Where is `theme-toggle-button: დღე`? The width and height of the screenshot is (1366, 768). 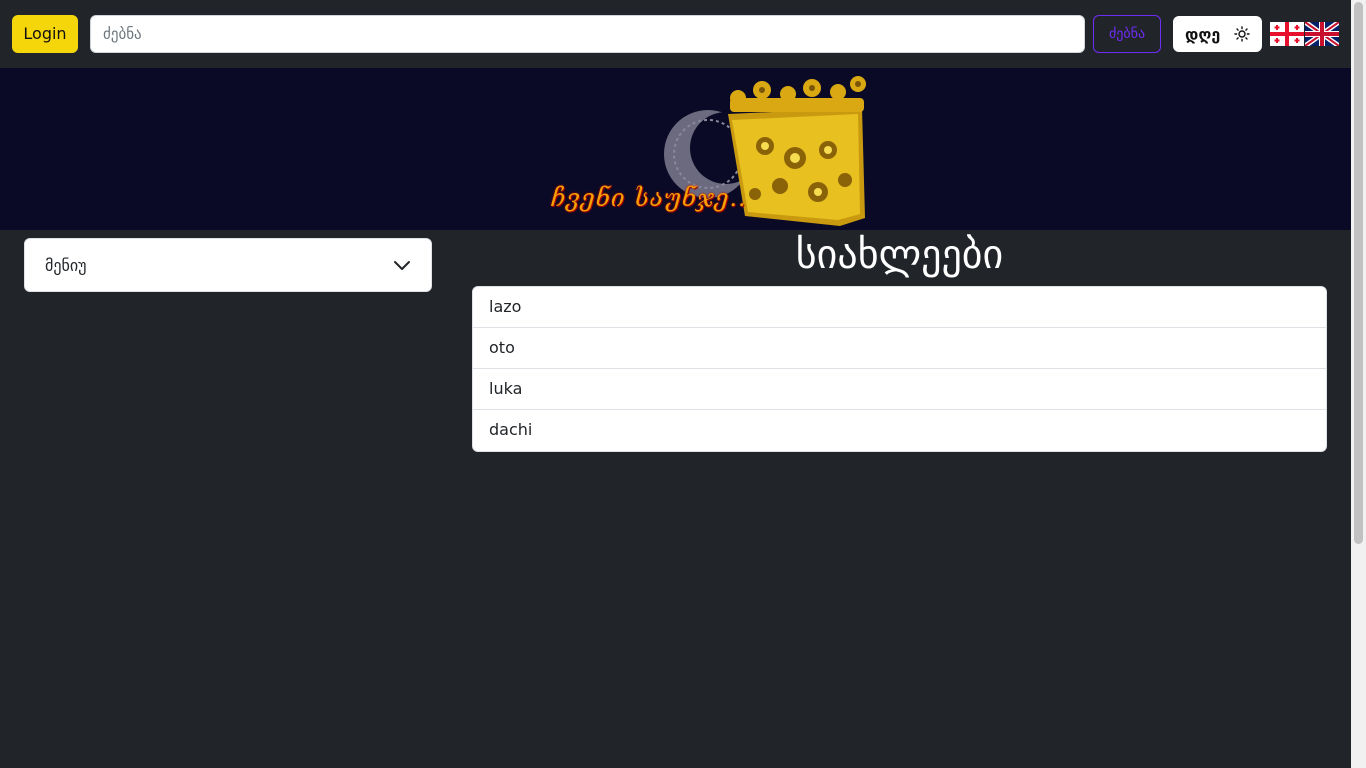 theme-toggle-button: დღე is located at coordinates (1217, 34).